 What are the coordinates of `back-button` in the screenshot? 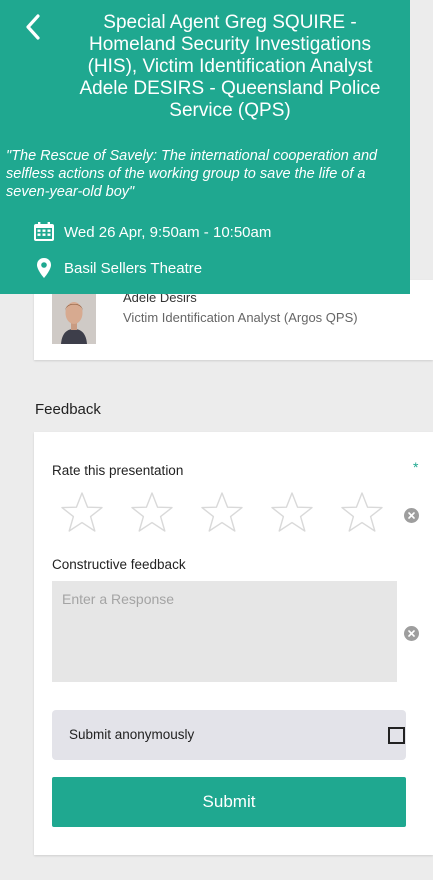 It's located at (34, 27).